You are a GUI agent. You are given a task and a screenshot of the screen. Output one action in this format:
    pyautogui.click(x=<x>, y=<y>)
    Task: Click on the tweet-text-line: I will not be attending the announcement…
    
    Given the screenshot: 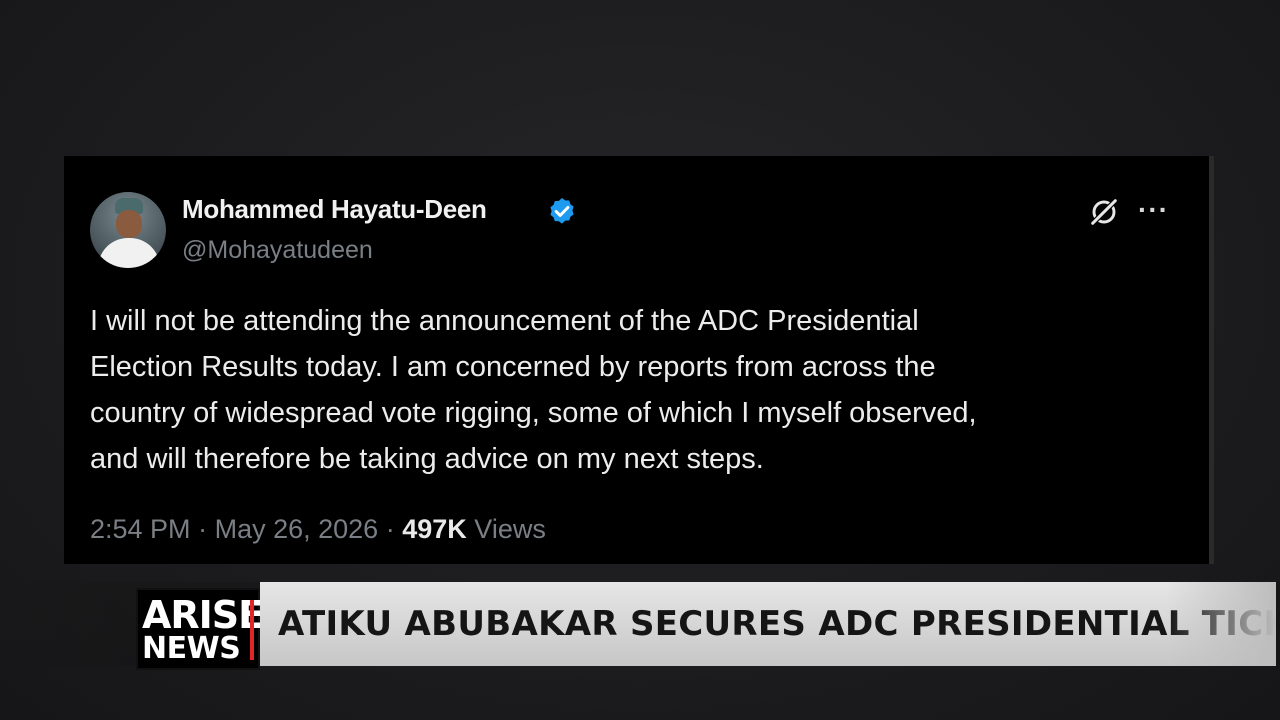 What is the action you would take?
    pyautogui.click(x=504, y=321)
    